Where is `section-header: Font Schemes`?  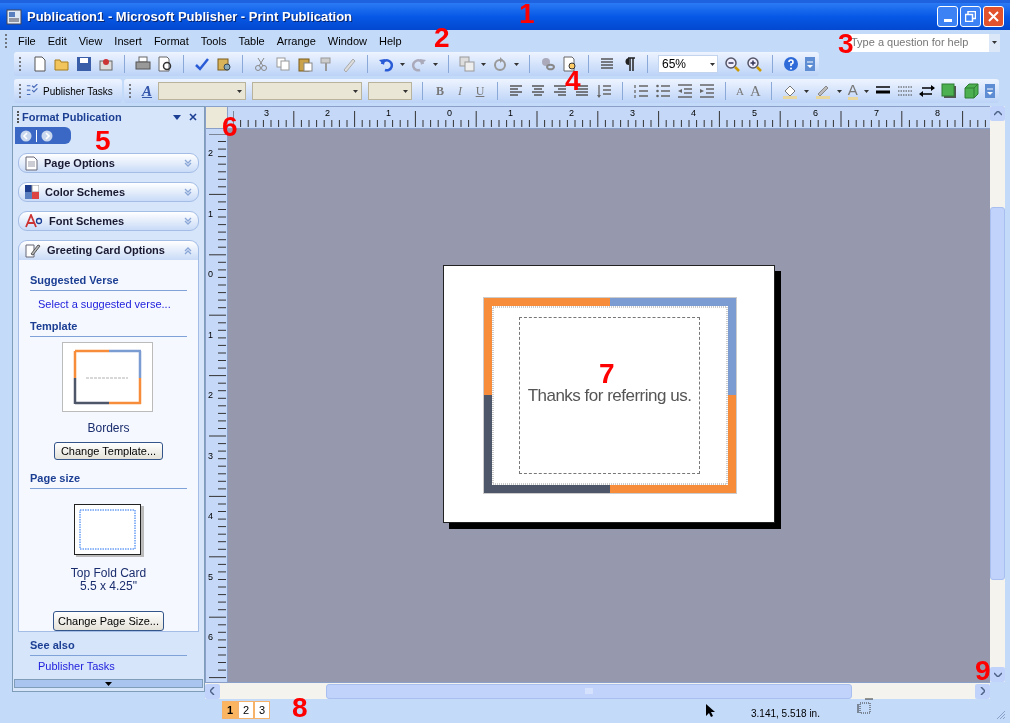
section-header: Font Schemes is located at coordinates (108, 221).